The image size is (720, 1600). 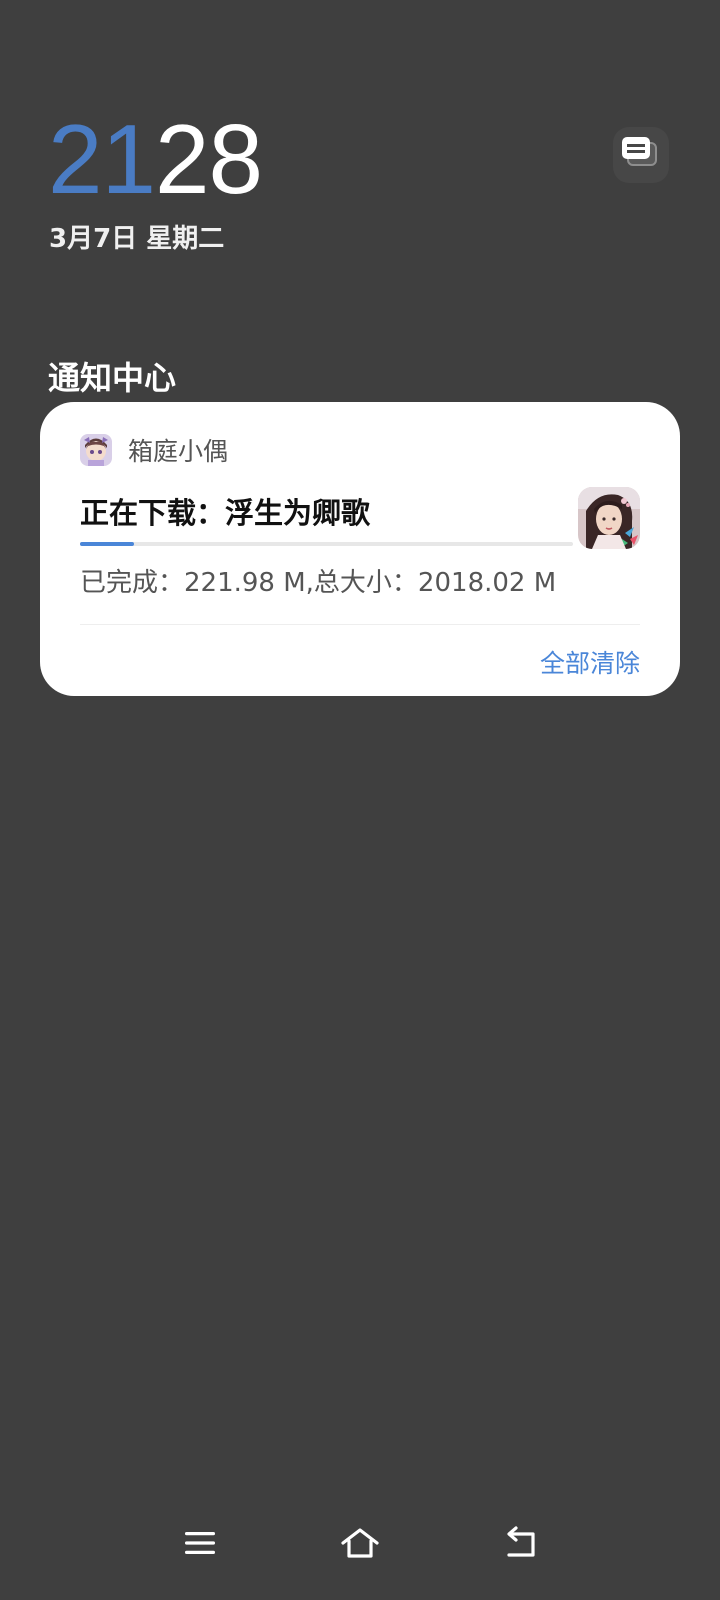 What do you see at coordinates (178, 451) in the screenshot?
I see `app-name: 箱庭小偶` at bounding box center [178, 451].